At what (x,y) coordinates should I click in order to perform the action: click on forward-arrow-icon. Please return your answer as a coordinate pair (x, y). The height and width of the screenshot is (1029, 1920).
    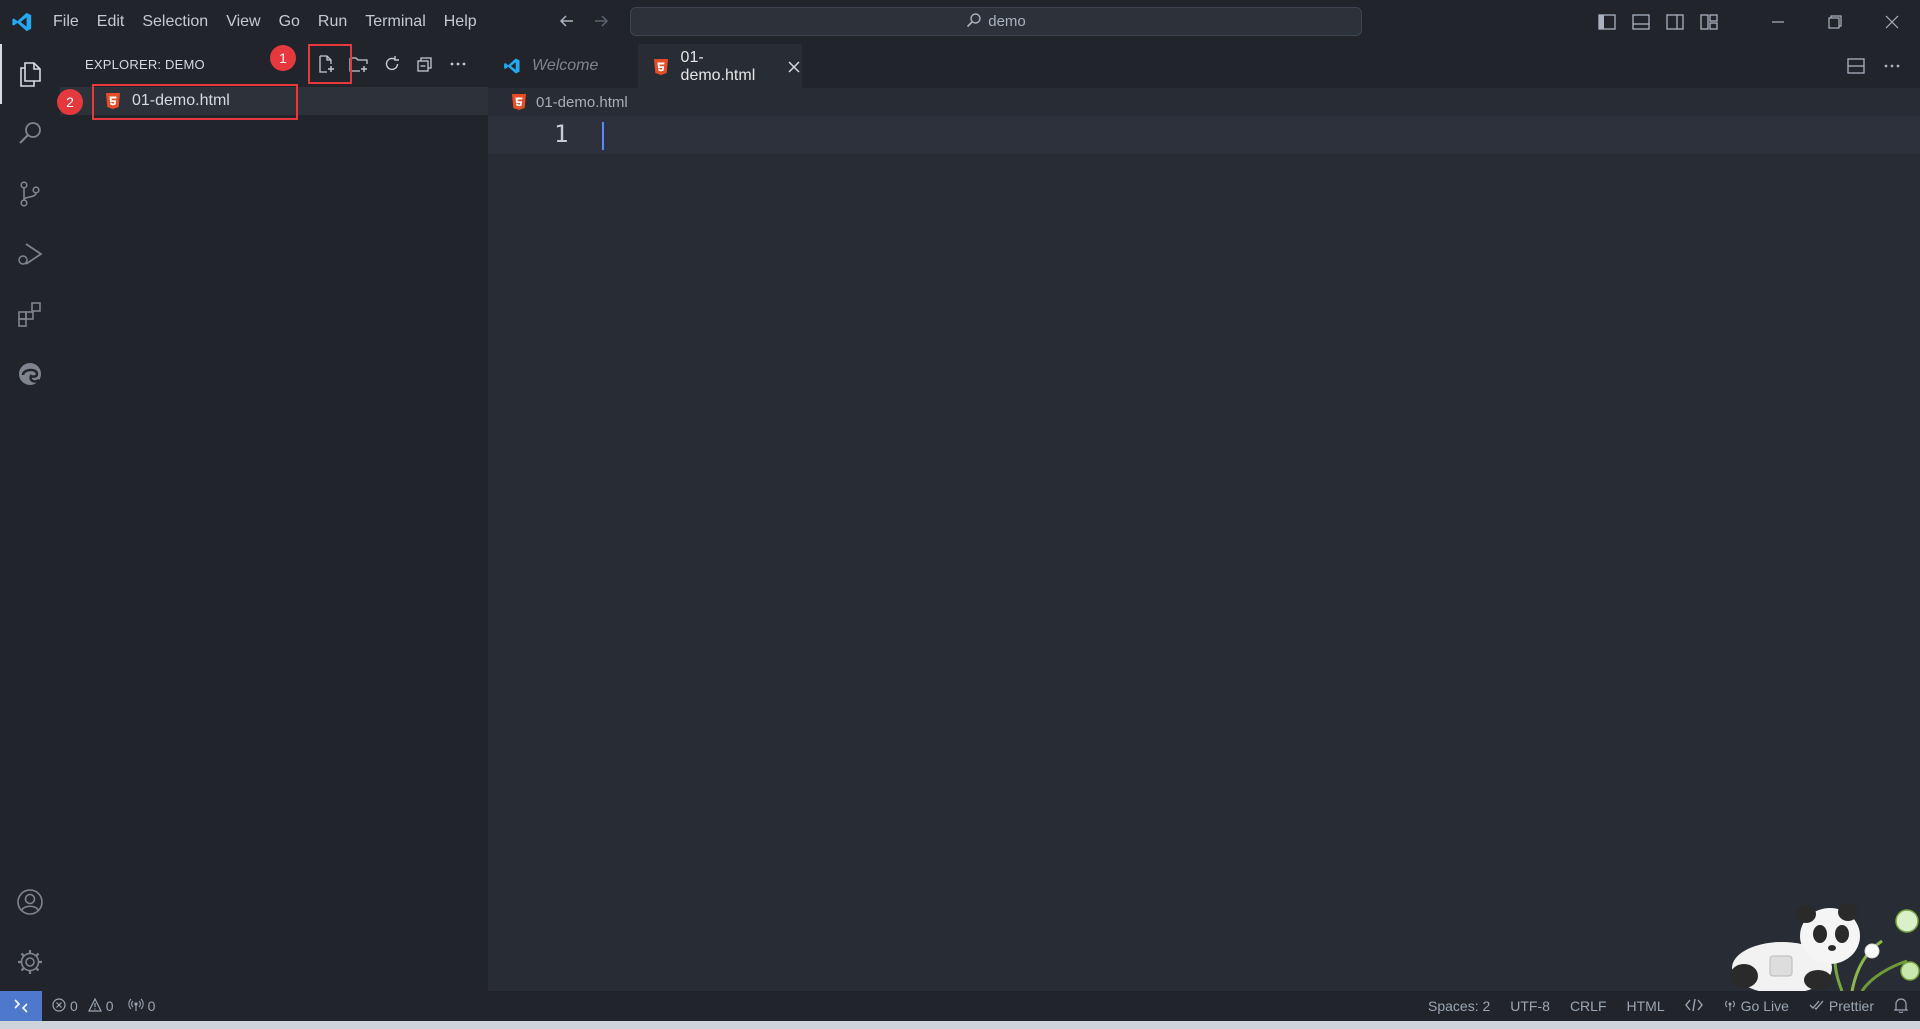
    Looking at the image, I should click on (601, 21).